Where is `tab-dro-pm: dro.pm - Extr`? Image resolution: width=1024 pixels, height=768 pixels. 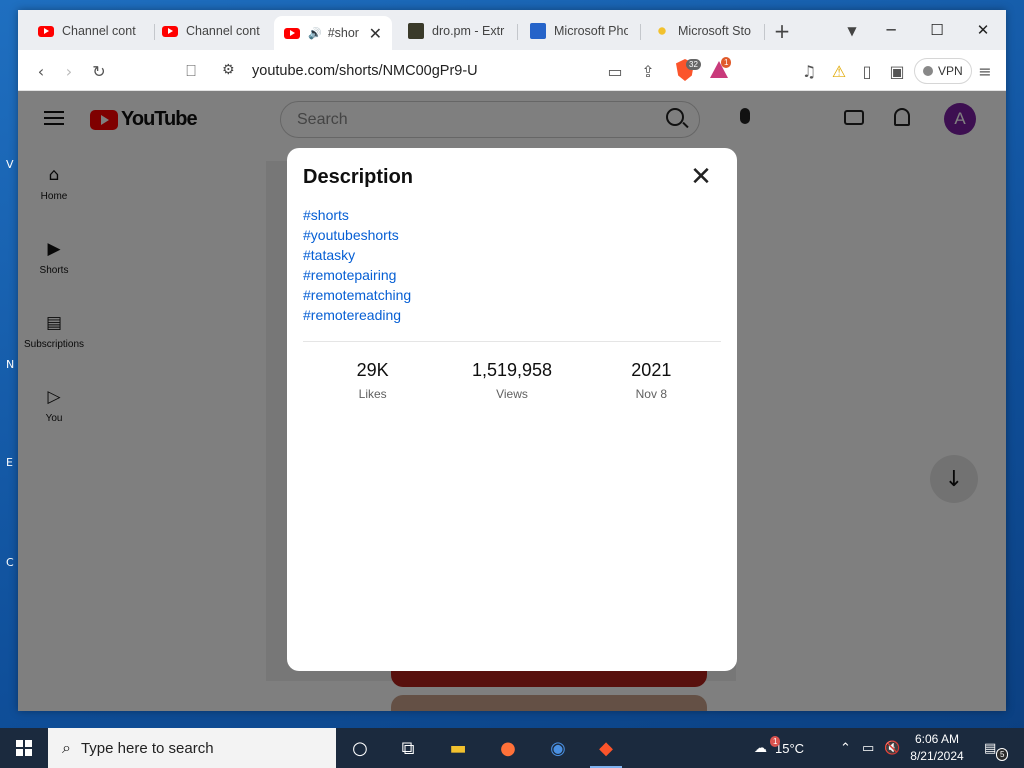 tab-dro-pm: dro.pm - Extr is located at coordinates (457, 31).